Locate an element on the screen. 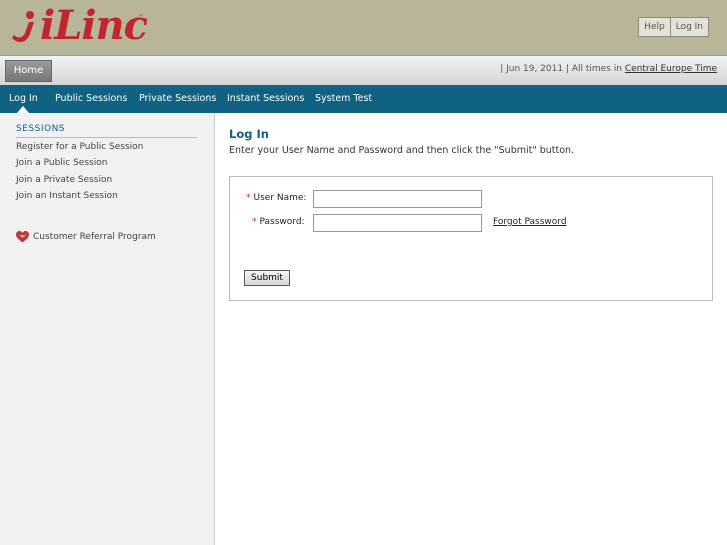 Image resolution: width=727 pixels, height=545 pixels. sidebar-link-join-public: Join a Public Session is located at coordinates (61, 163).